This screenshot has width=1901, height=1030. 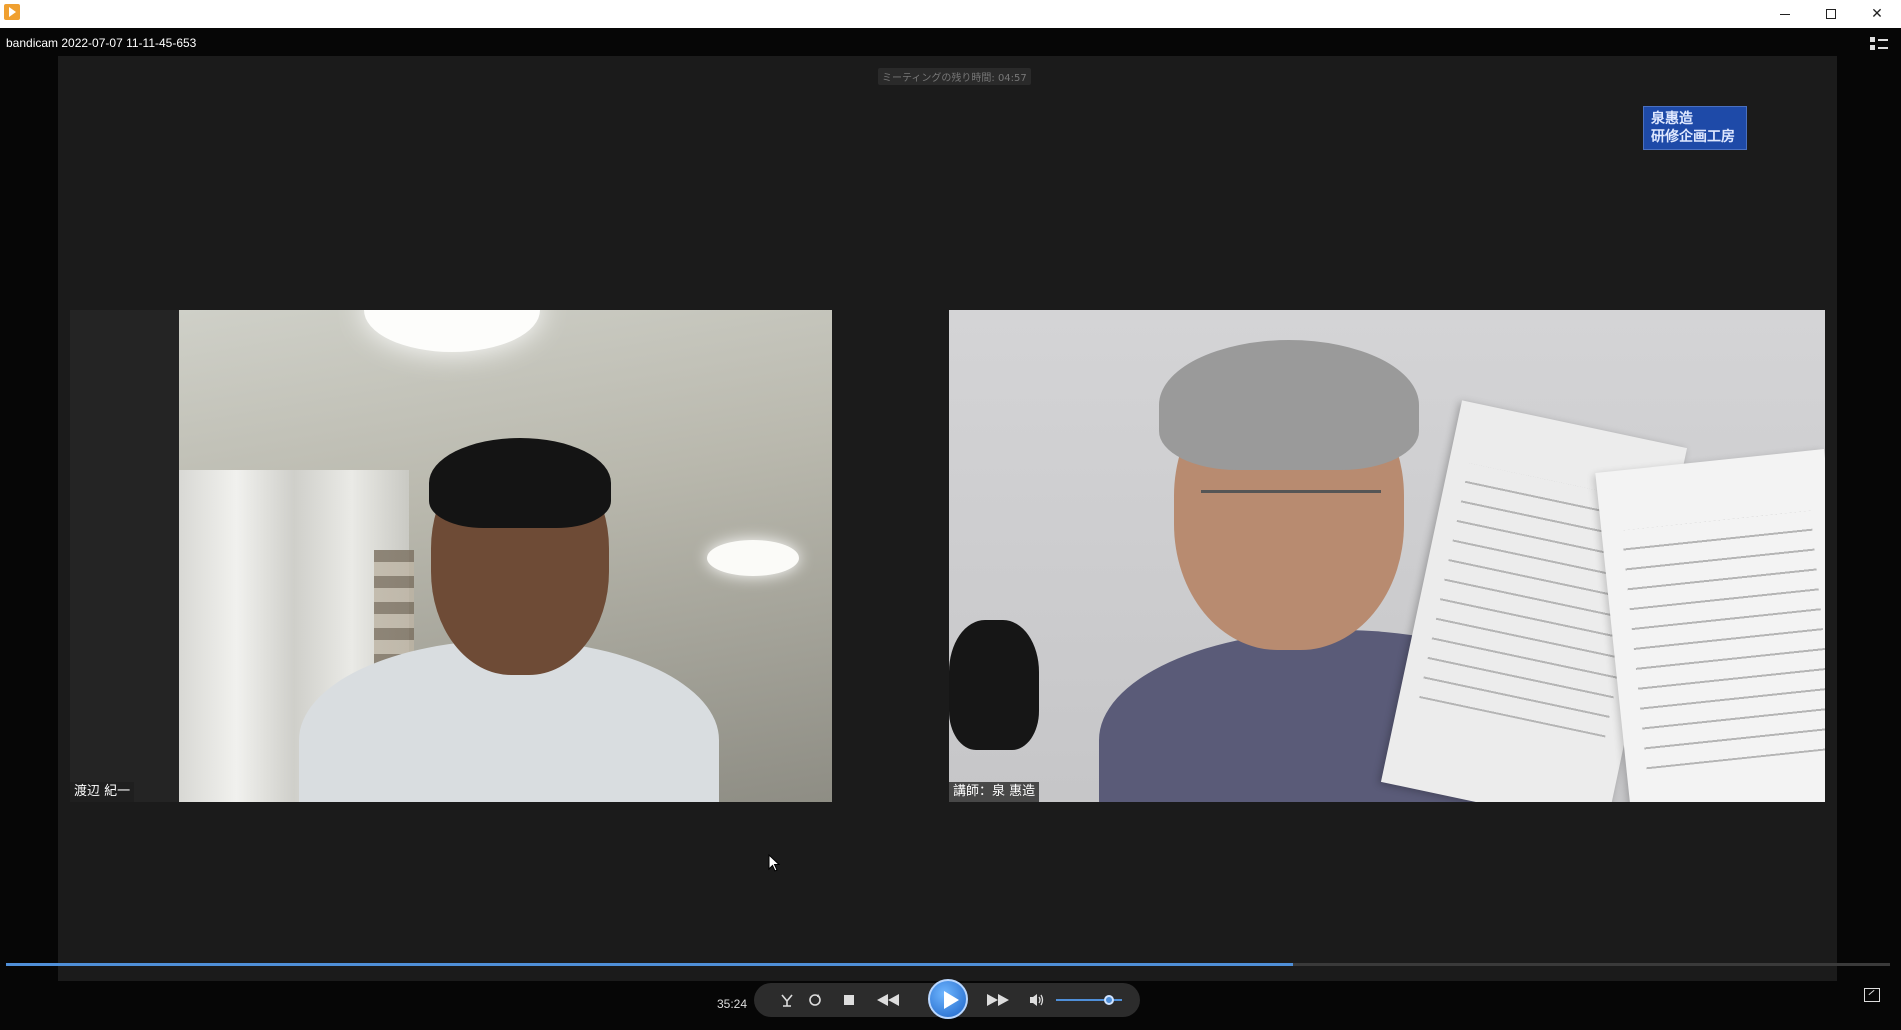 I want to click on volume-knob, so click(x=1108, y=1000).